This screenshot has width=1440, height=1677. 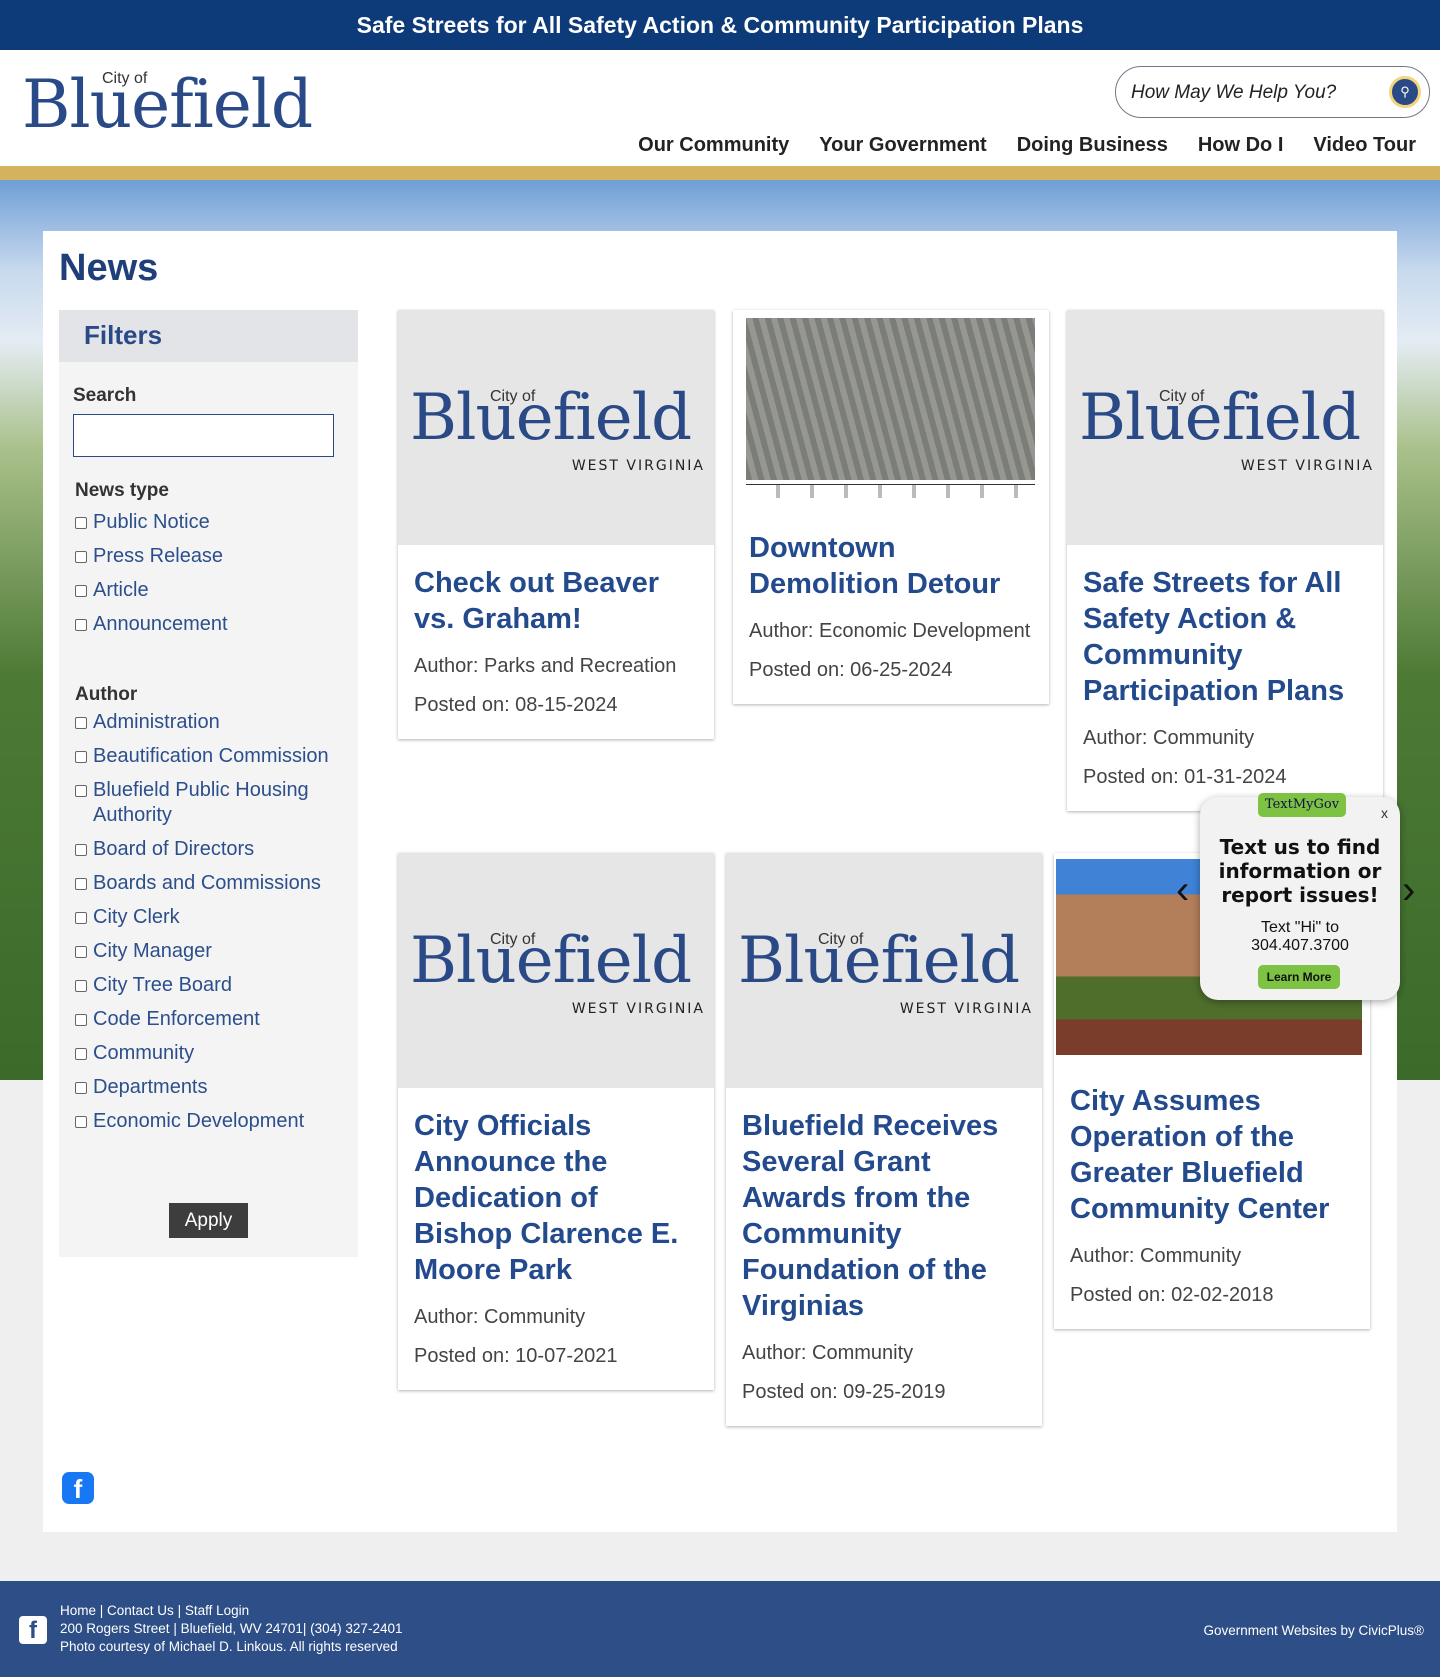 What do you see at coordinates (140, 1610) in the screenshot?
I see `footer-link-contact: Contact Us` at bounding box center [140, 1610].